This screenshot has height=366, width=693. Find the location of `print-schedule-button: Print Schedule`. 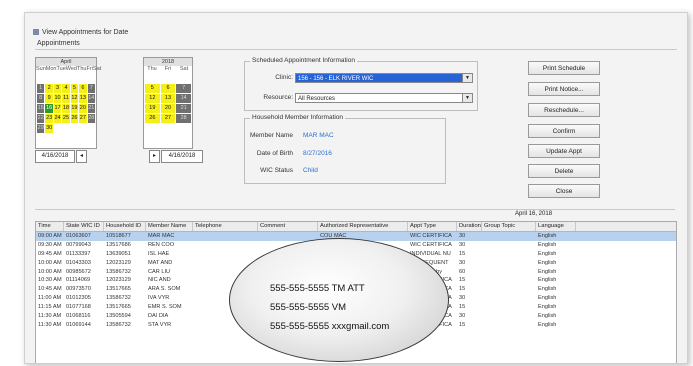

print-schedule-button: Print Schedule is located at coordinates (564, 68).